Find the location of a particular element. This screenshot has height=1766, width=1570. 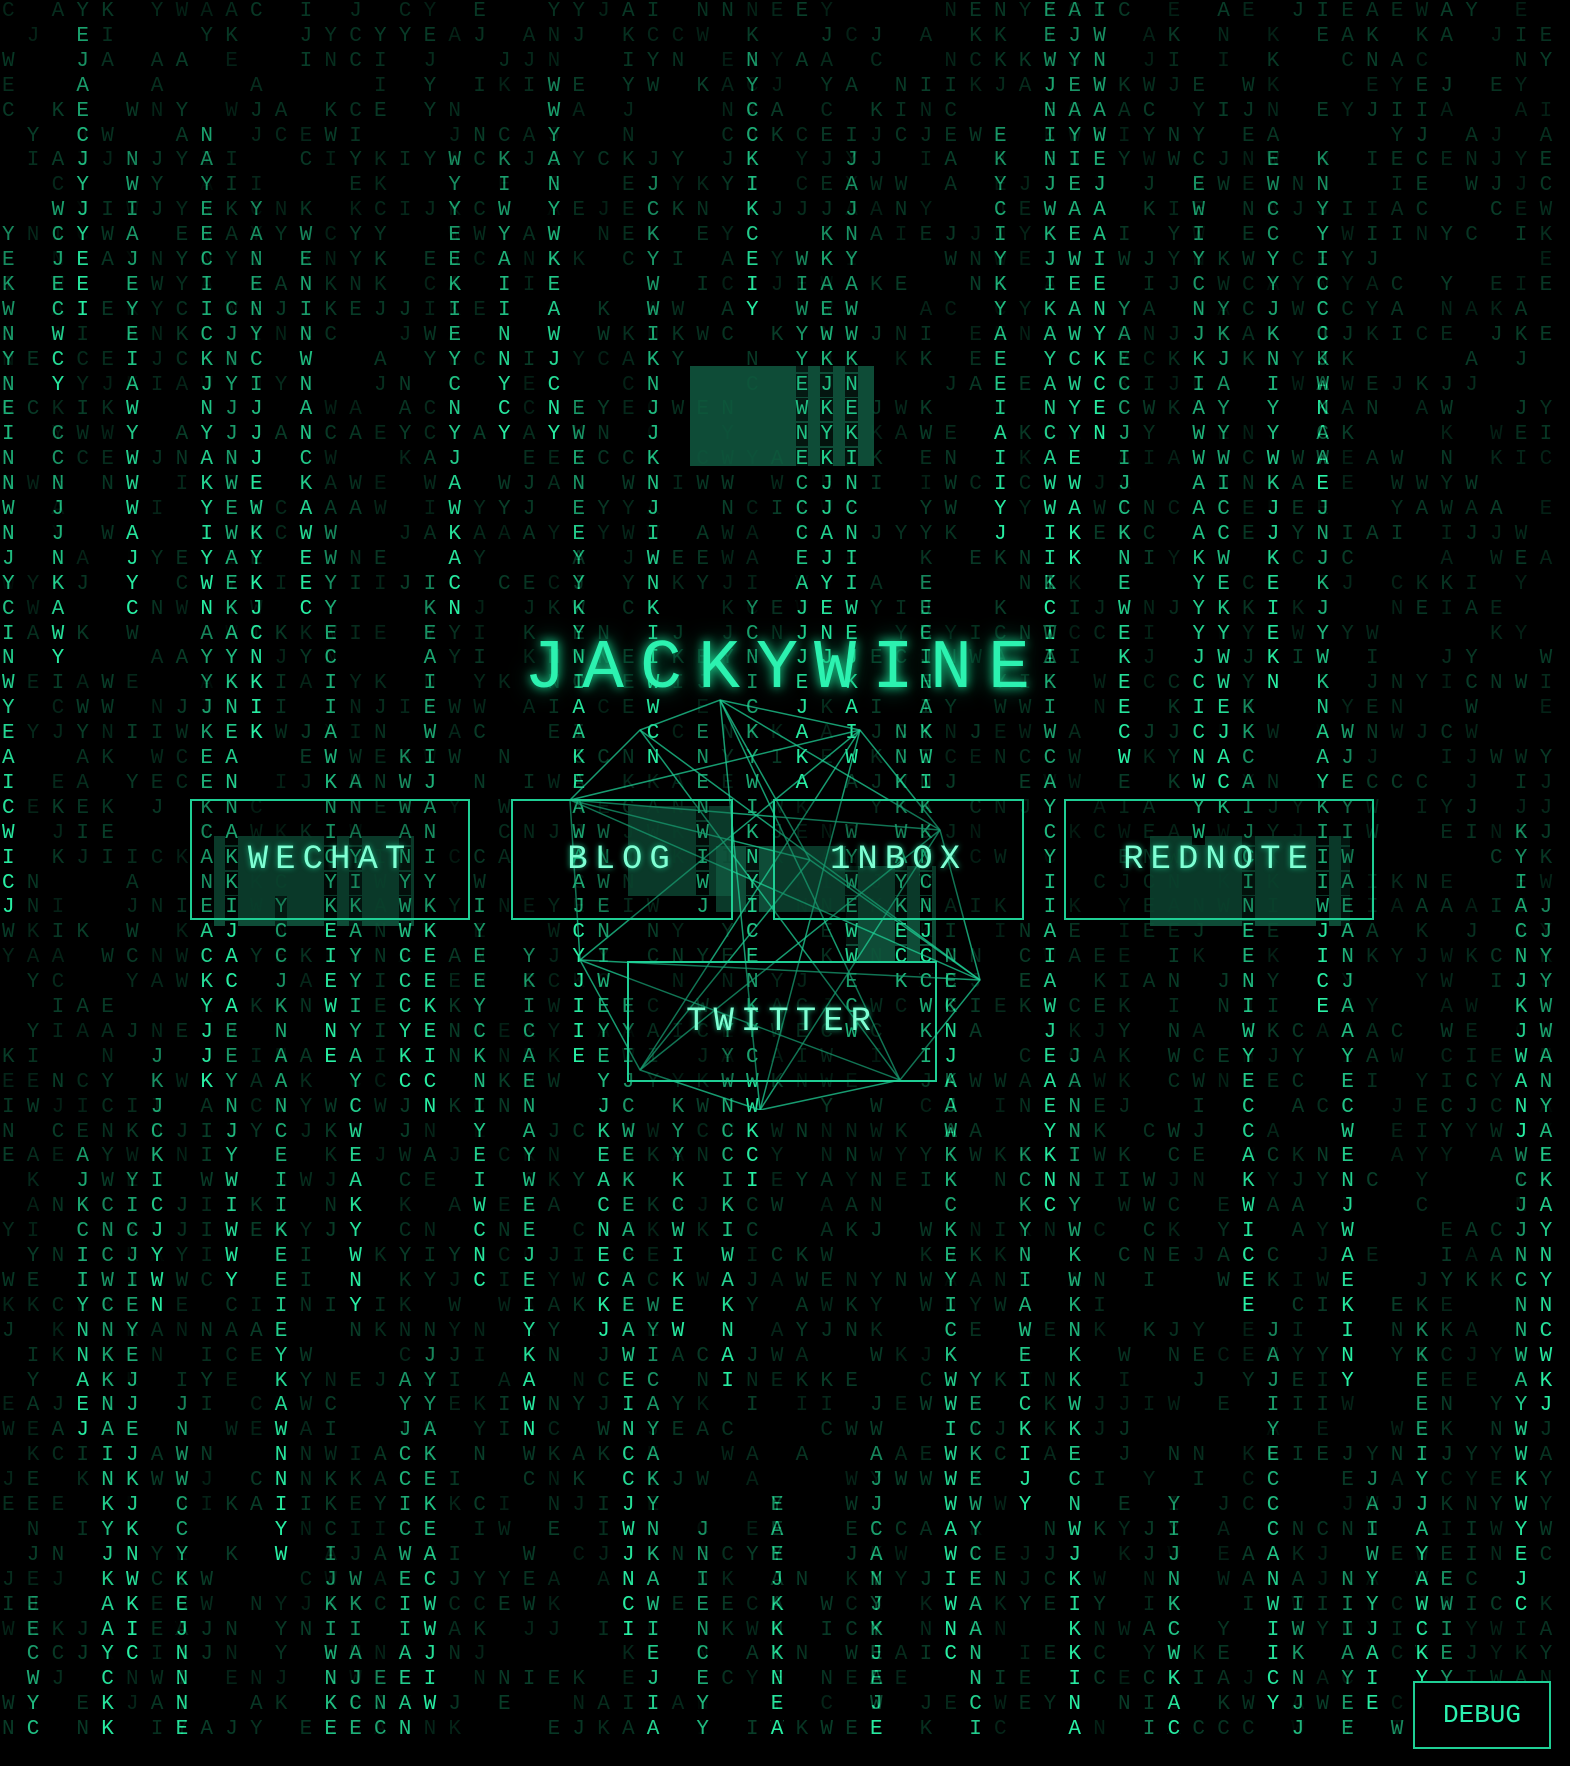

twitter-button: TWITTER is located at coordinates (782, 1021).